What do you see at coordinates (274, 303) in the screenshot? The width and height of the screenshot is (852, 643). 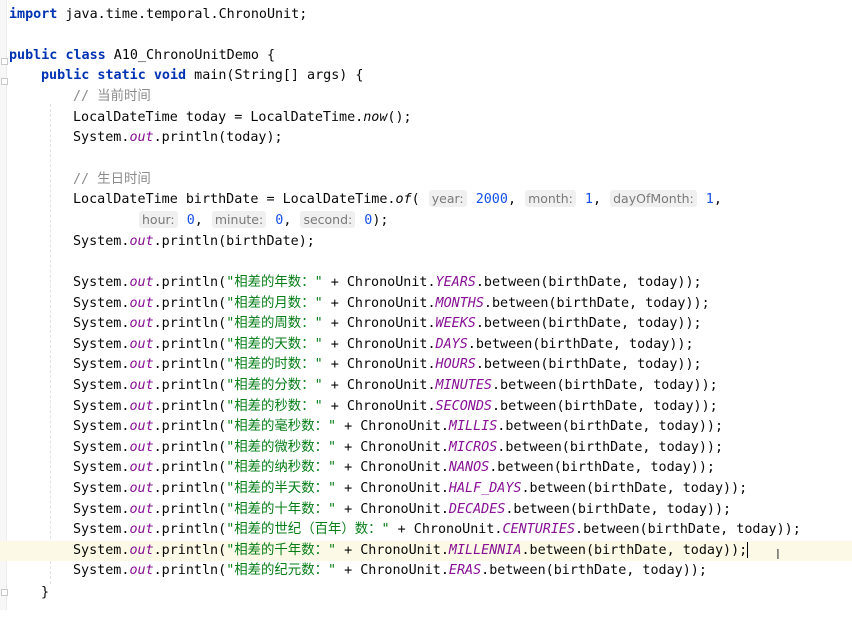 I see `string-label: "相差的月数："` at bounding box center [274, 303].